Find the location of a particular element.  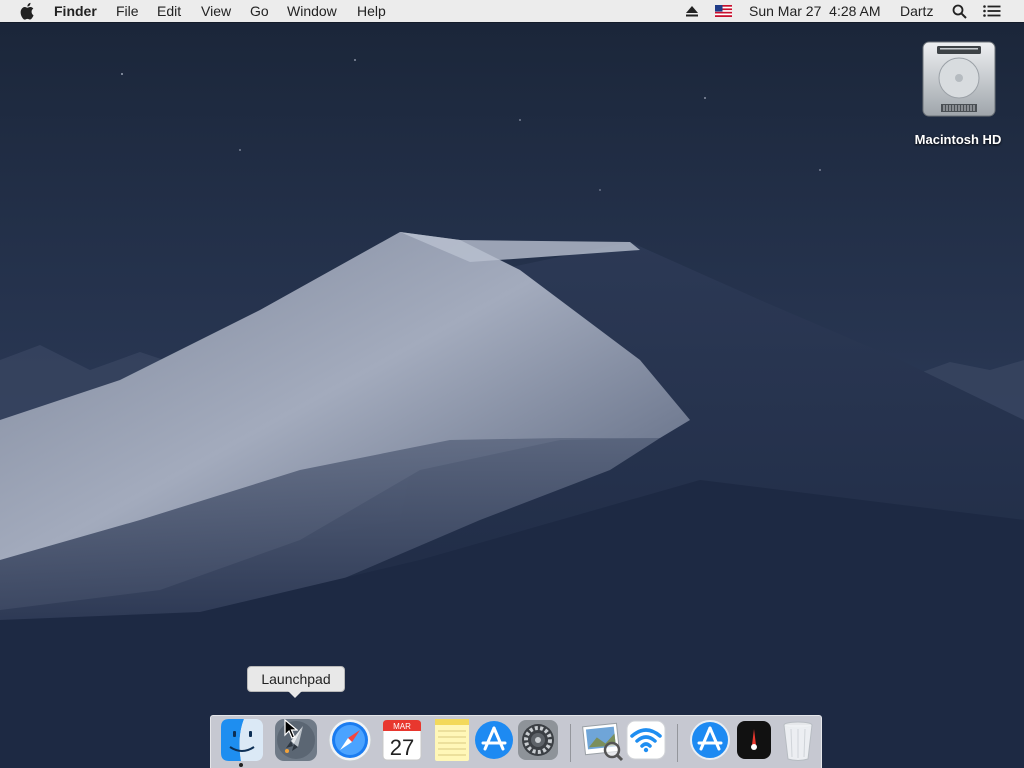

preview-icon is located at coordinates (602, 740).